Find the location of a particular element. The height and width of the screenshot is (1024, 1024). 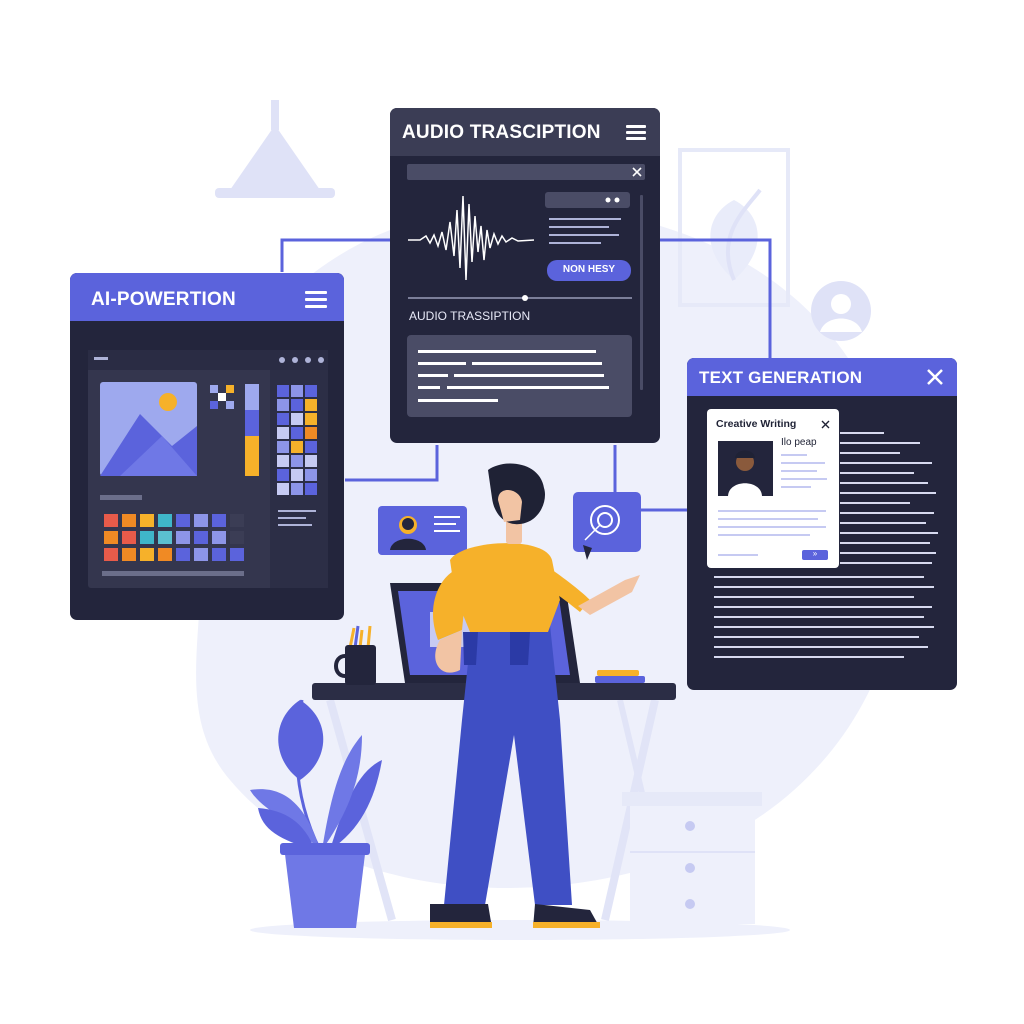

card-name: Ilo peap is located at coordinates (799, 442).